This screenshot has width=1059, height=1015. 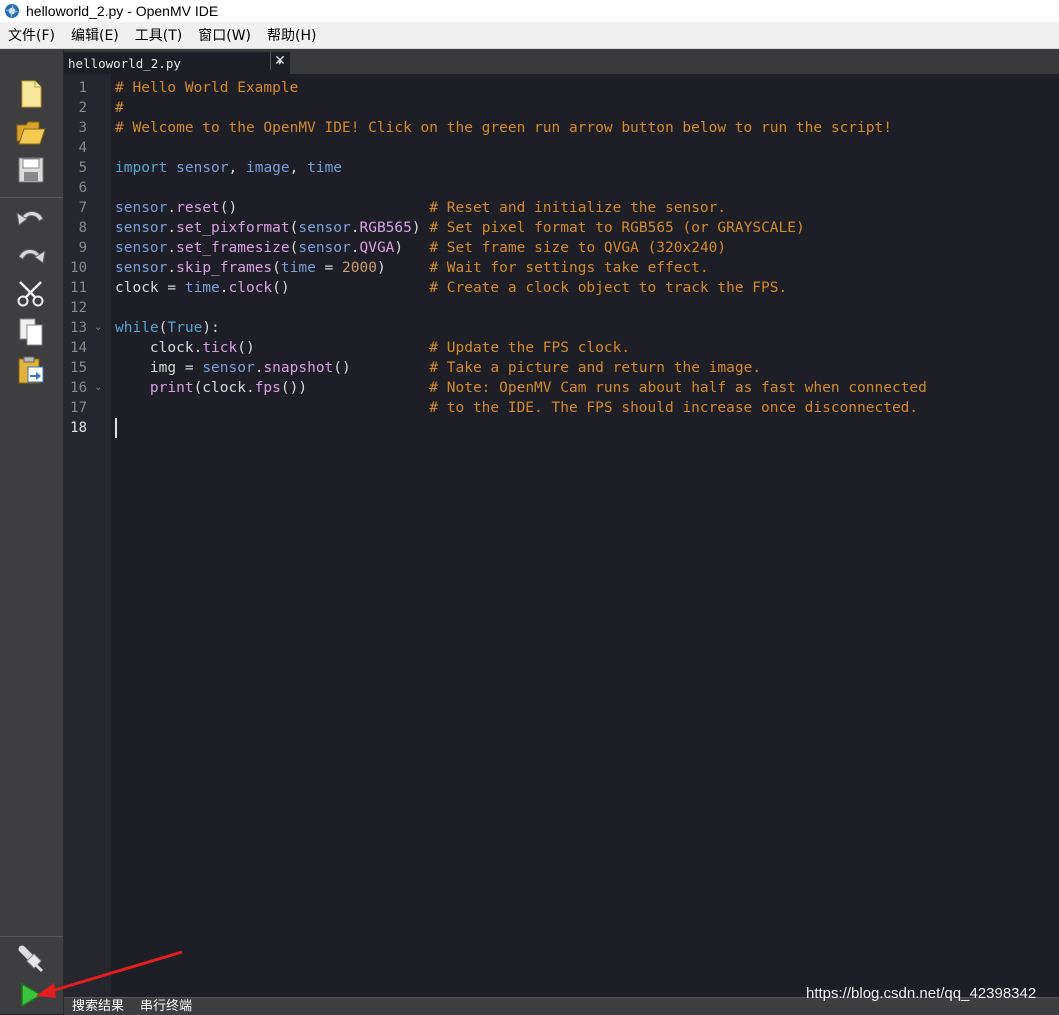 I want to click on menu-edit: 编辑(E), so click(x=95, y=35).